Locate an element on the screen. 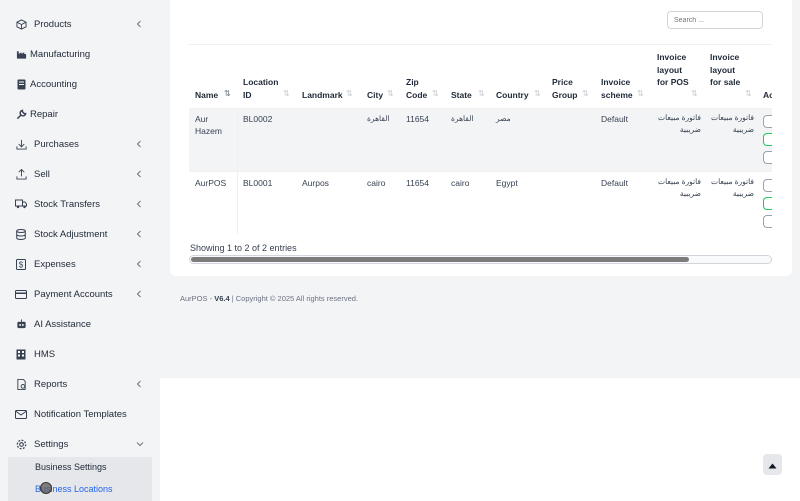 This screenshot has width=800, height=501. sidebar-item-label: AI Assistance is located at coordinates (63, 324).